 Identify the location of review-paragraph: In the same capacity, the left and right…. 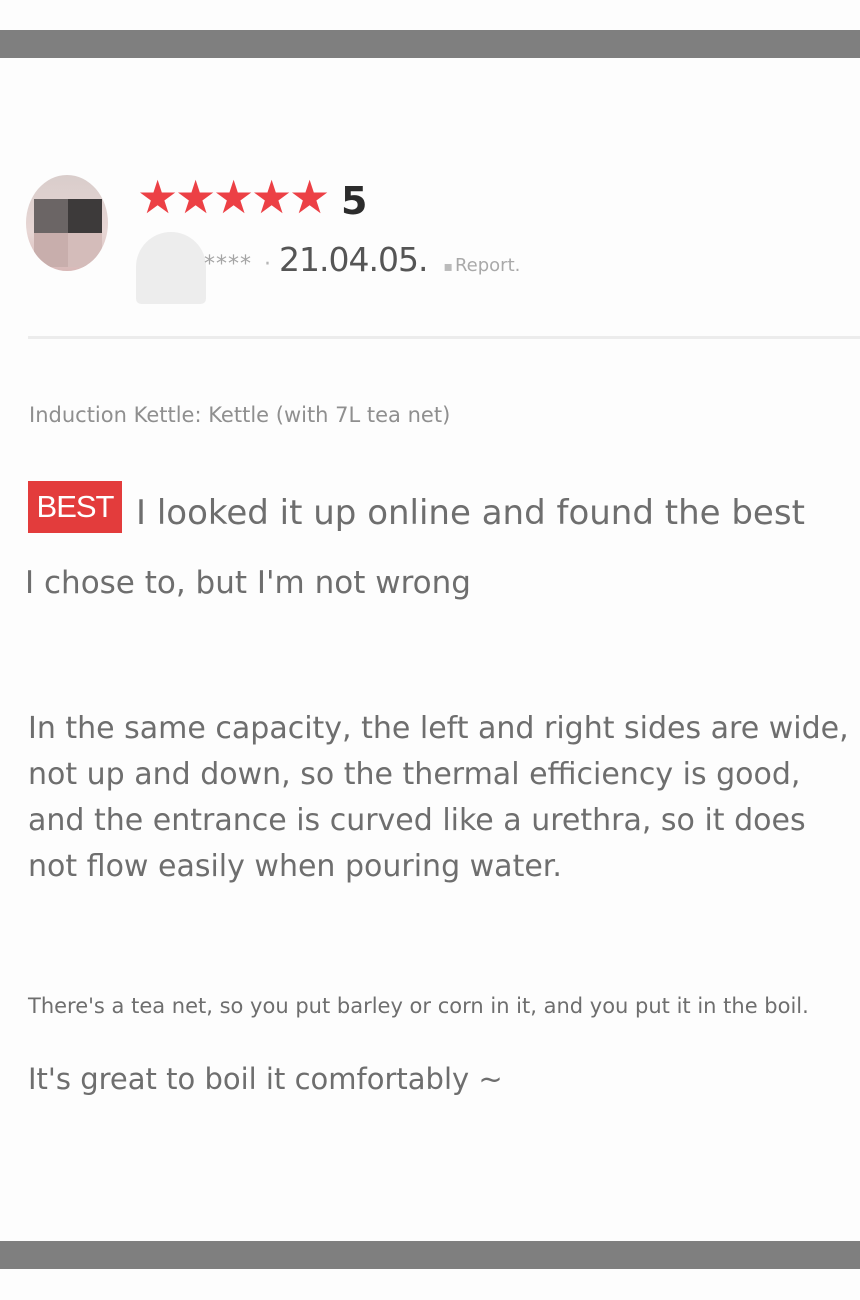
(438, 798).